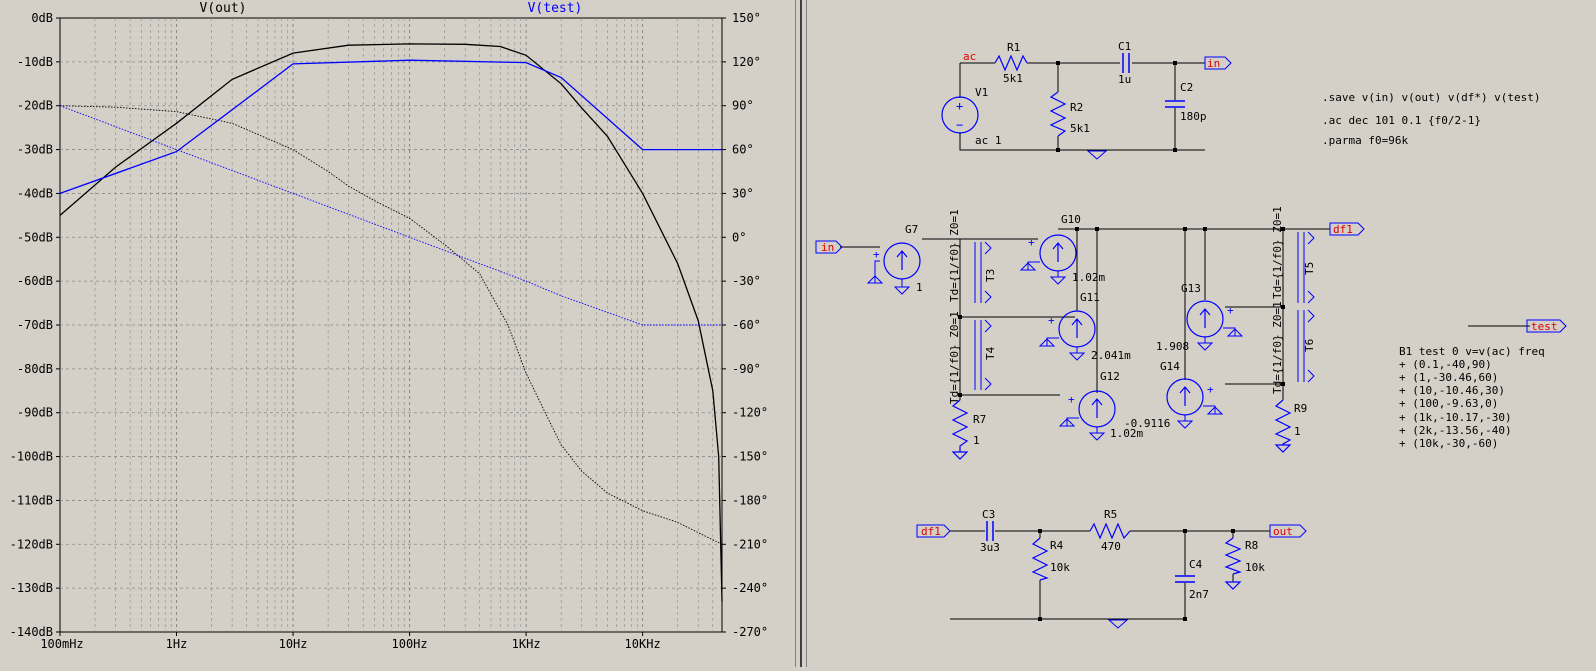  I want to click on component-G14: + G14 -0.9116, so click(1174, 395).